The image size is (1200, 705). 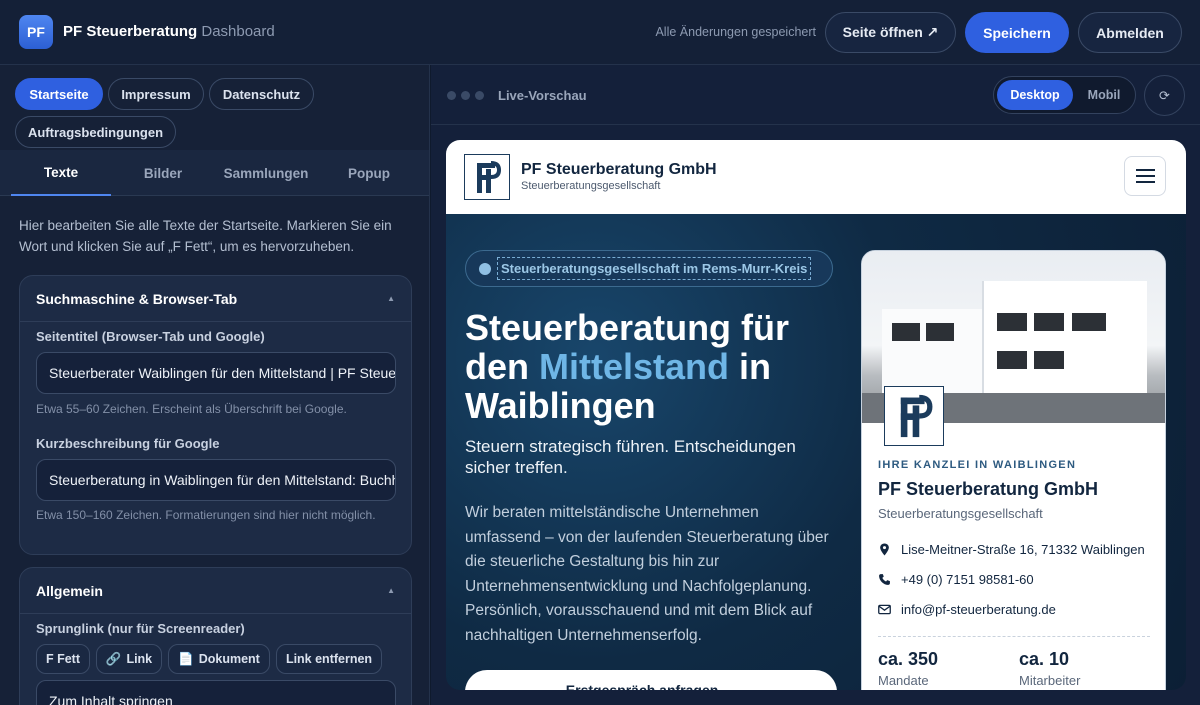 I want to click on phone-text: +49 (0) 7151 98581-60, so click(x=967, y=579).